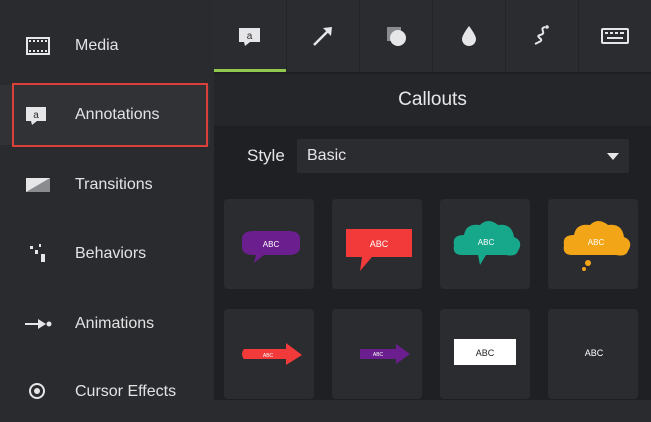  I want to click on callout-tile-cloud: ABC, so click(485, 244).